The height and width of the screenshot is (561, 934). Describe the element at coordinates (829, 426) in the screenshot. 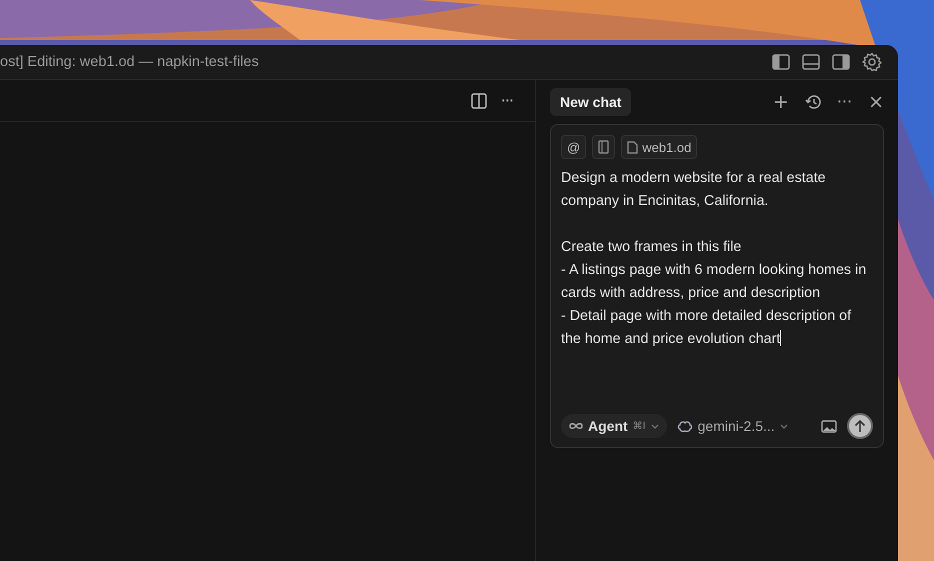

I see `image-icon` at that location.